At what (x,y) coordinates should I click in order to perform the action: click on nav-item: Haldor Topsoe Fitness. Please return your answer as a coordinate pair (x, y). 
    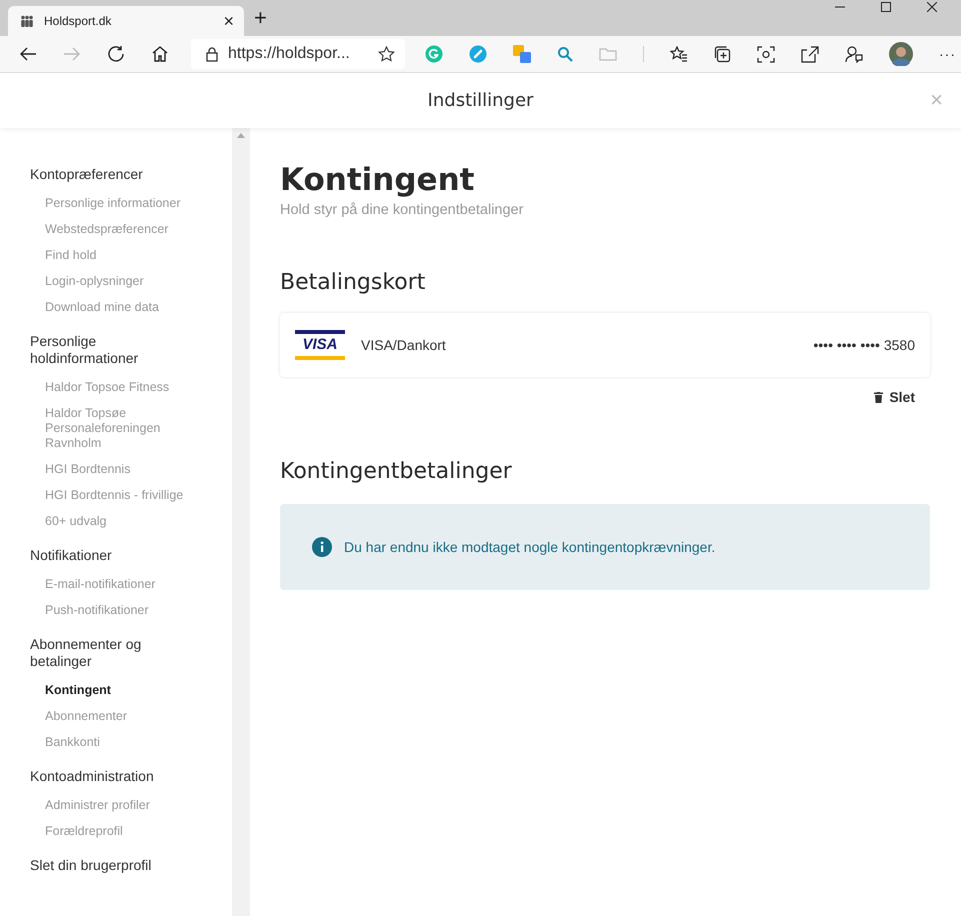
    Looking at the image, I should click on (120, 388).